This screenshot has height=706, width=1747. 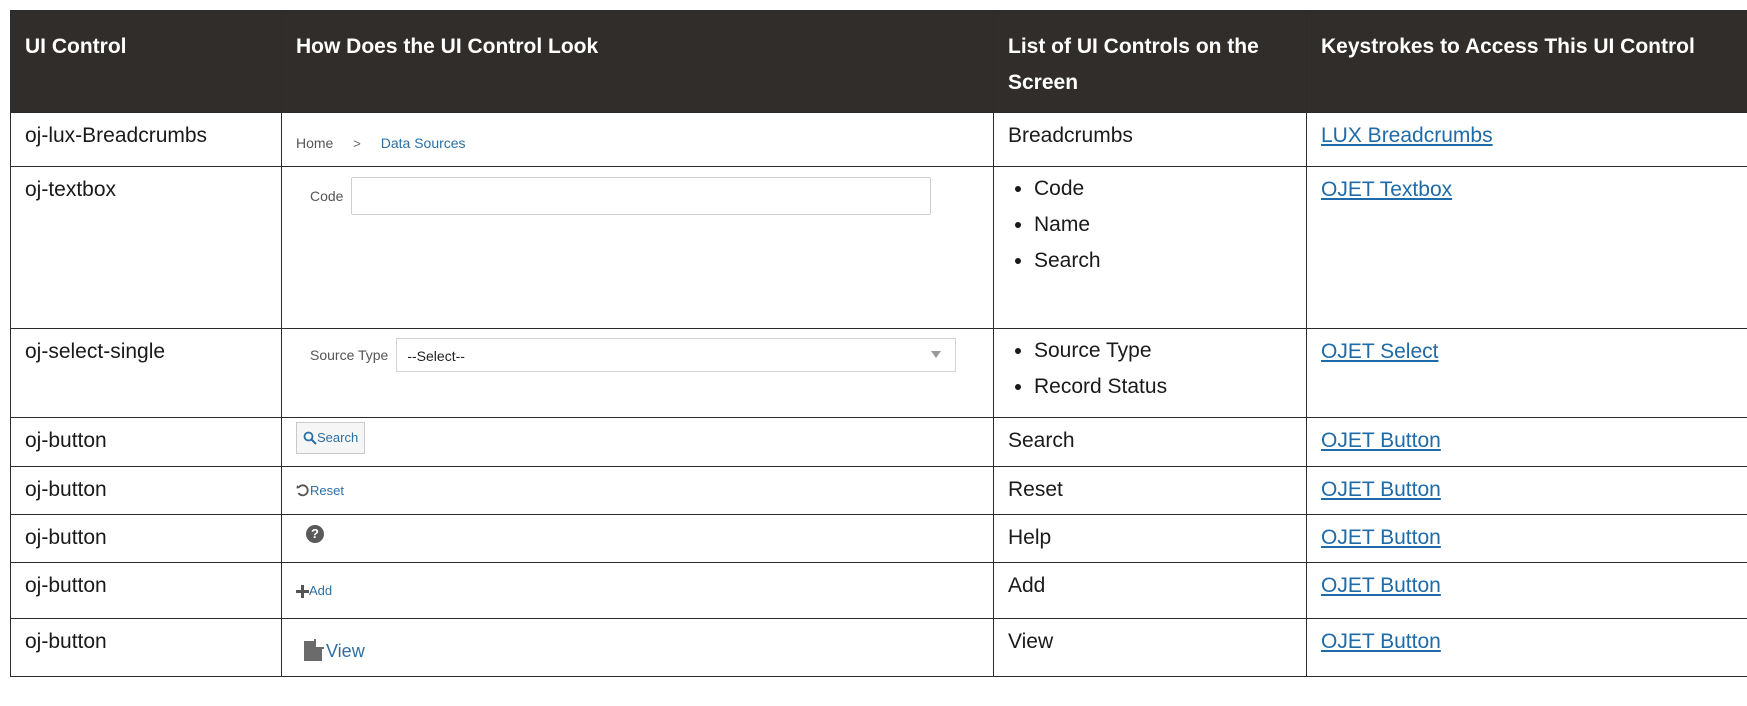 What do you see at coordinates (1150, 139) in the screenshot?
I see `cell-list: Breadcrumbs` at bounding box center [1150, 139].